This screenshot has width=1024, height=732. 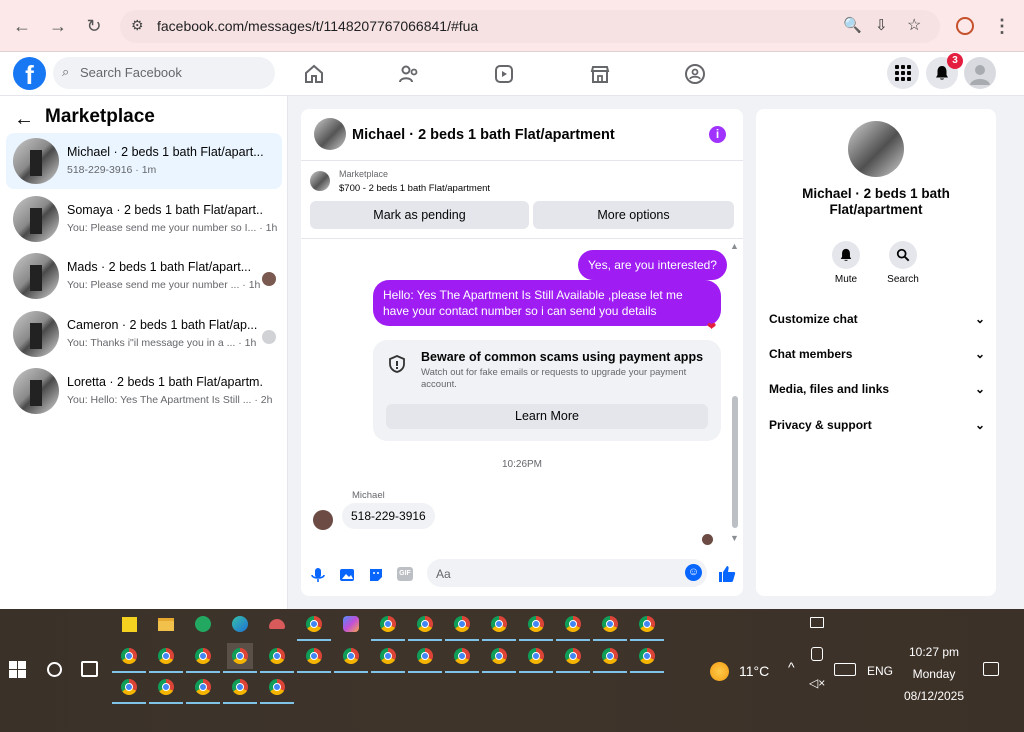 I want to click on emoji-icon: ☺, so click(x=693, y=572).